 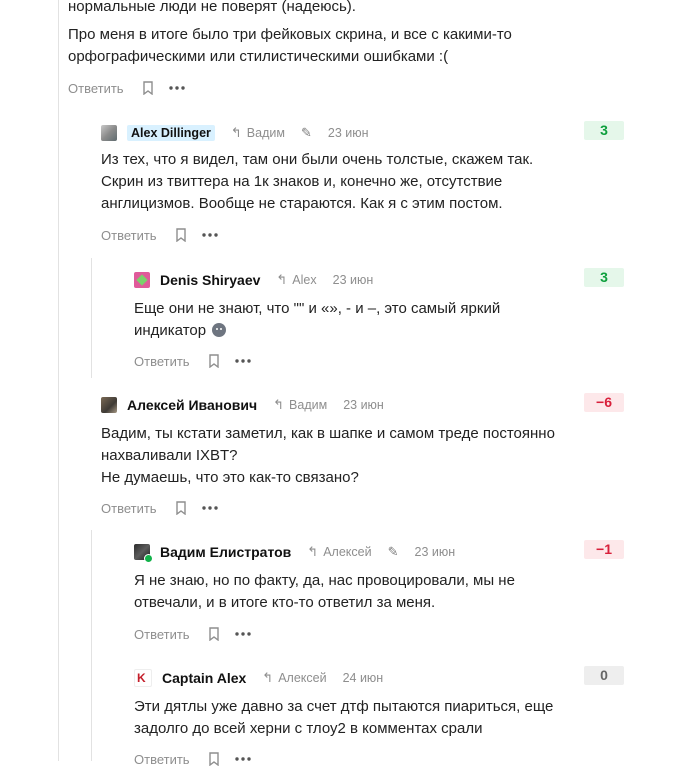 I want to click on comment-text-line: Не думаешь, что это как-то связано?, so click(x=230, y=477).